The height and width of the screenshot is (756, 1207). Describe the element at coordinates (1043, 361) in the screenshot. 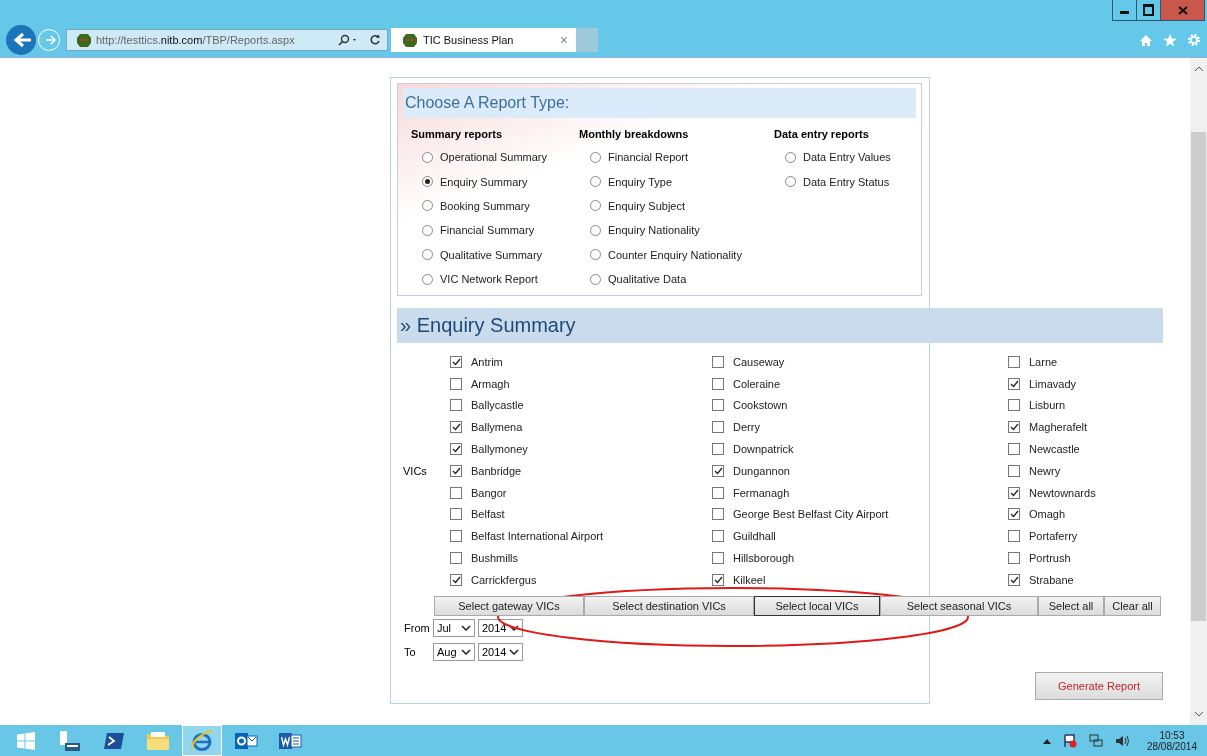

I see `checkbox-label: Larne` at that location.